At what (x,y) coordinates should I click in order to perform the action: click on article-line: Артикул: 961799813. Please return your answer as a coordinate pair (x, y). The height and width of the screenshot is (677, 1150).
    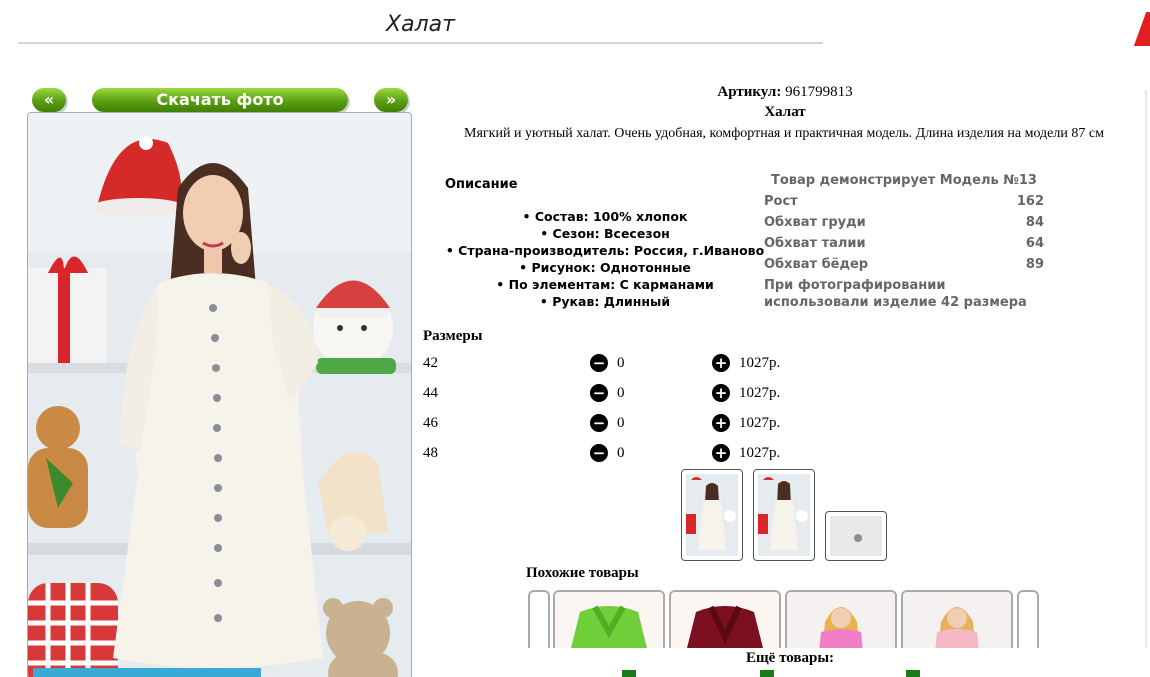
    Looking at the image, I should click on (785, 92).